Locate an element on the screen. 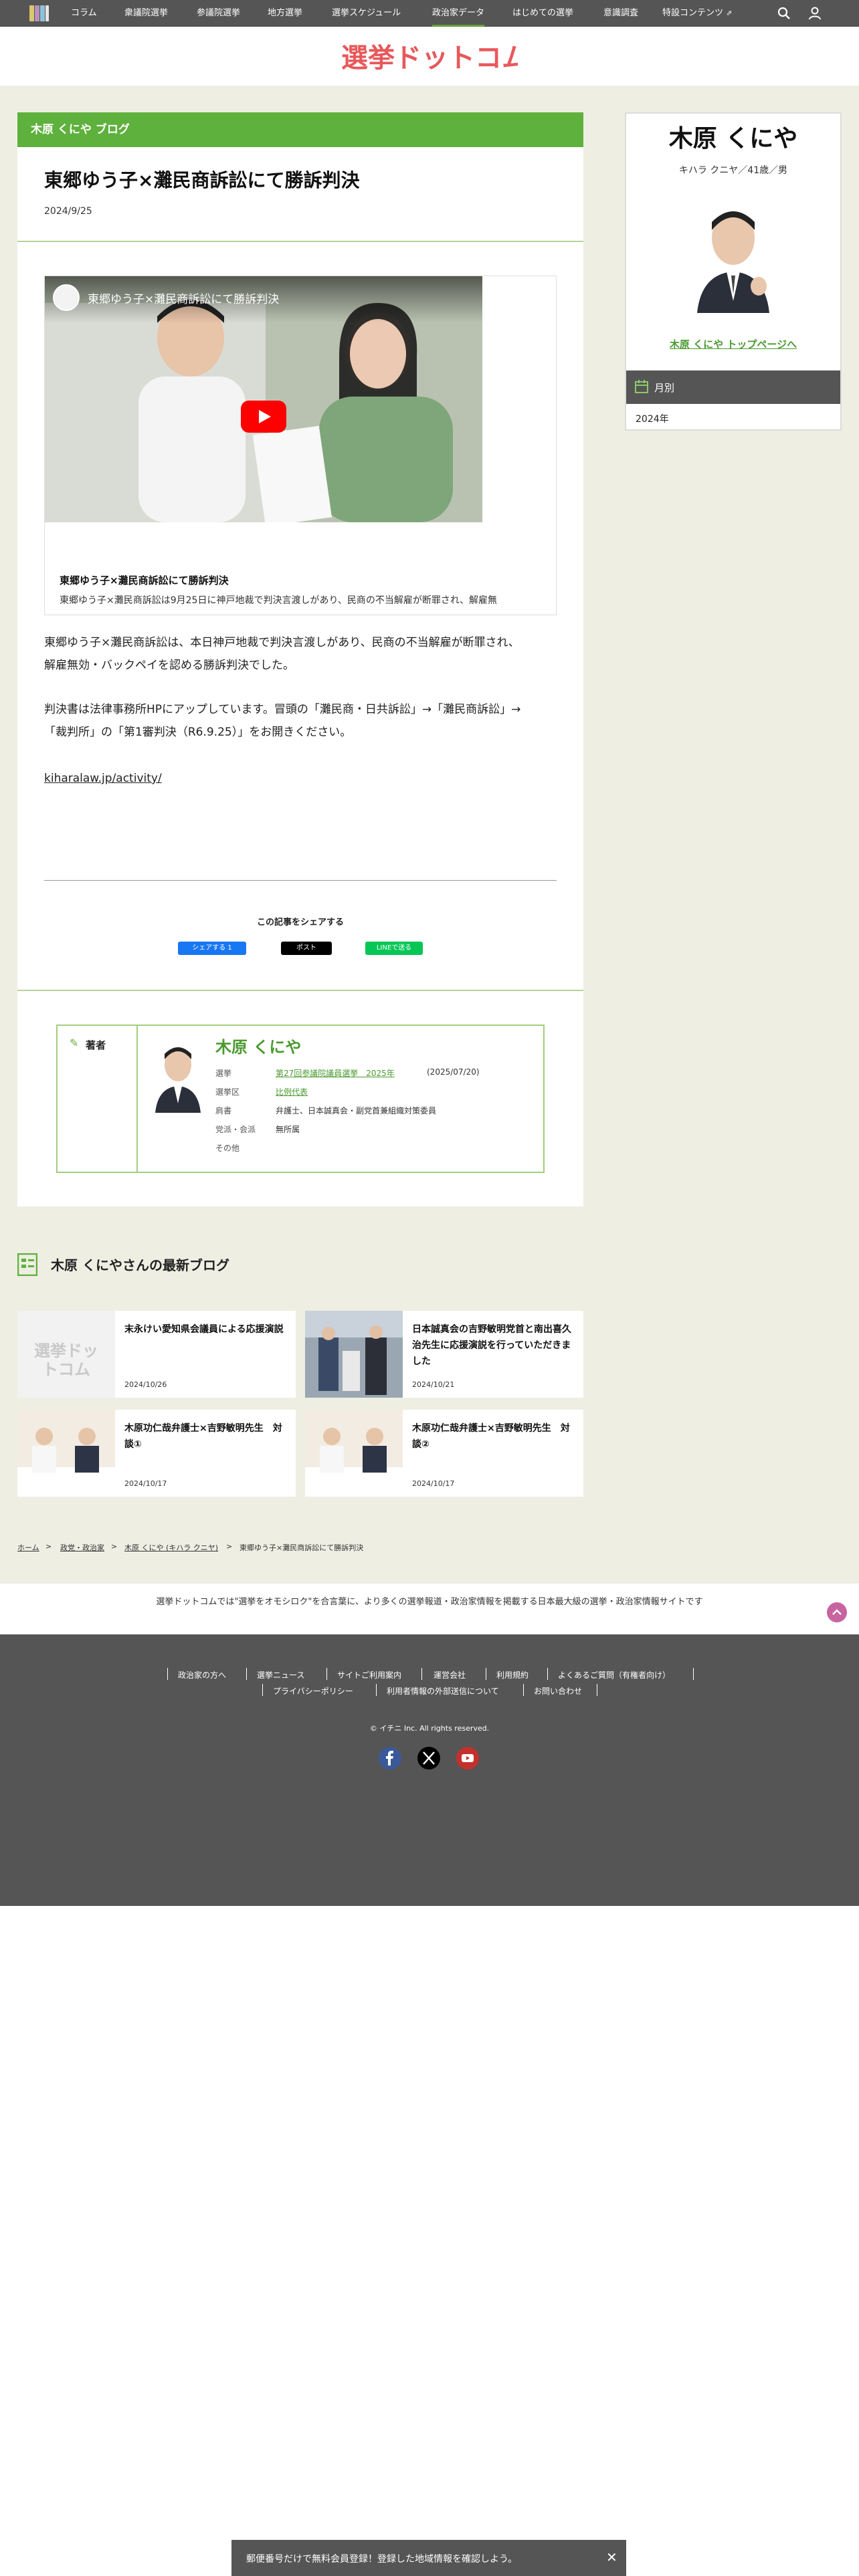 The image size is (859, 2576). facebook-share-button: シェアする 1 is located at coordinates (212, 948).